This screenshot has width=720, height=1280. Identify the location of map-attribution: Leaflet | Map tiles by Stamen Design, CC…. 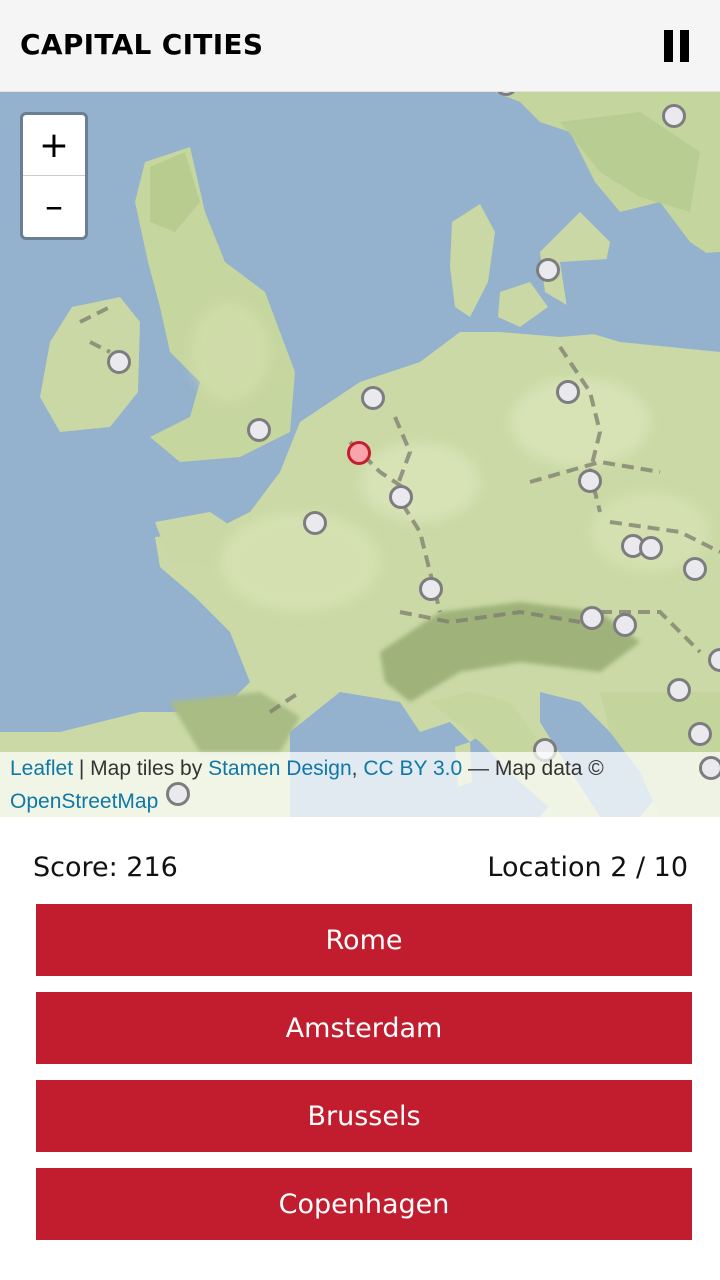
(360, 784).